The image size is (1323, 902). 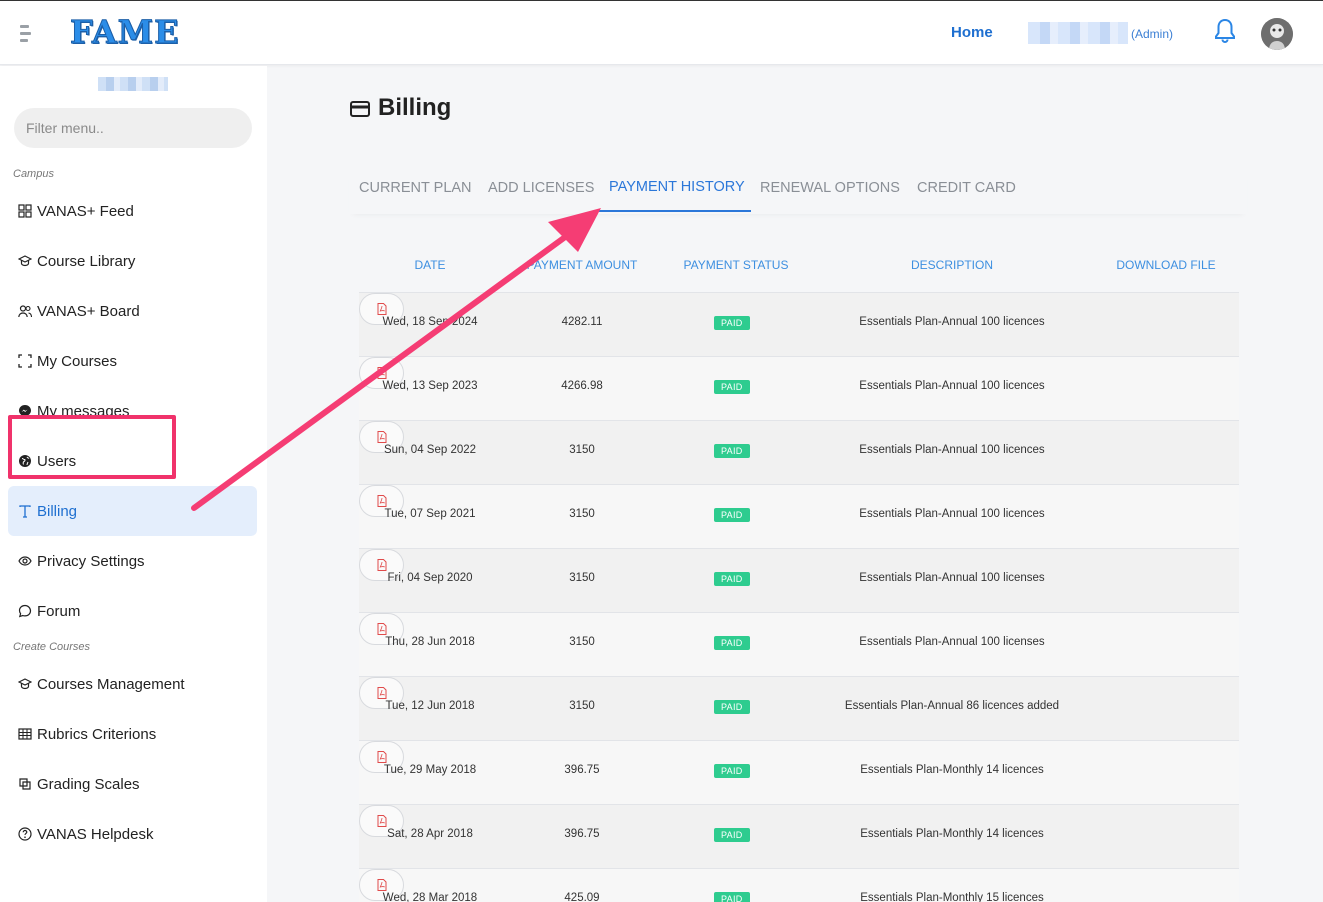 I want to click on role-label: (Admin), so click(x=1152, y=34).